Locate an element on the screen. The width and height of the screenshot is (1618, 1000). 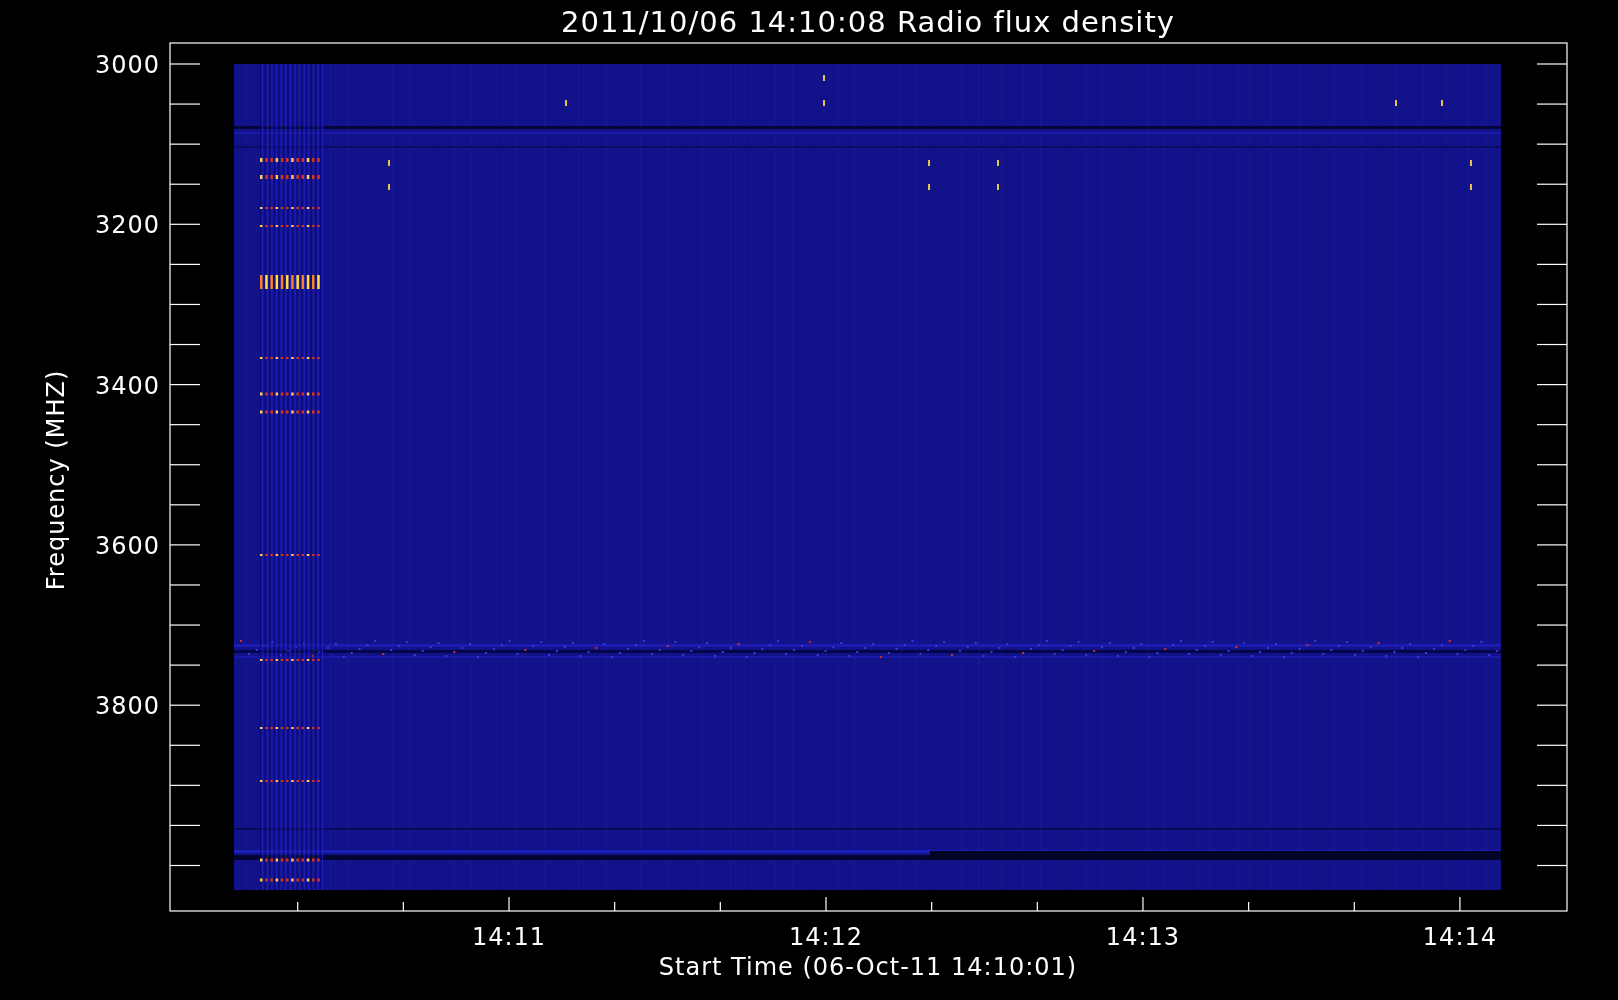
y-tick-label: 3000 is located at coordinates (127, 65).